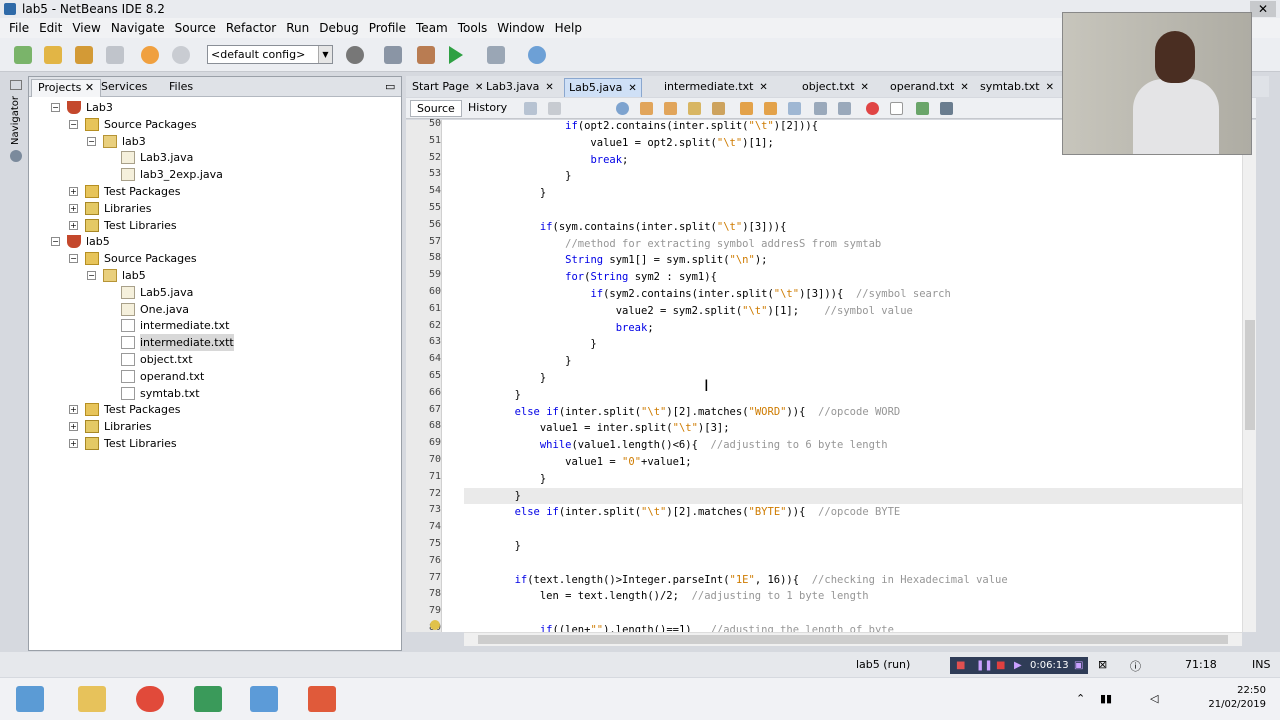 This screenshot has width=1280, height=720. Describe the element at coordinates (1263, 9) in the screenshot. I see `close-button: ✕` at that location.